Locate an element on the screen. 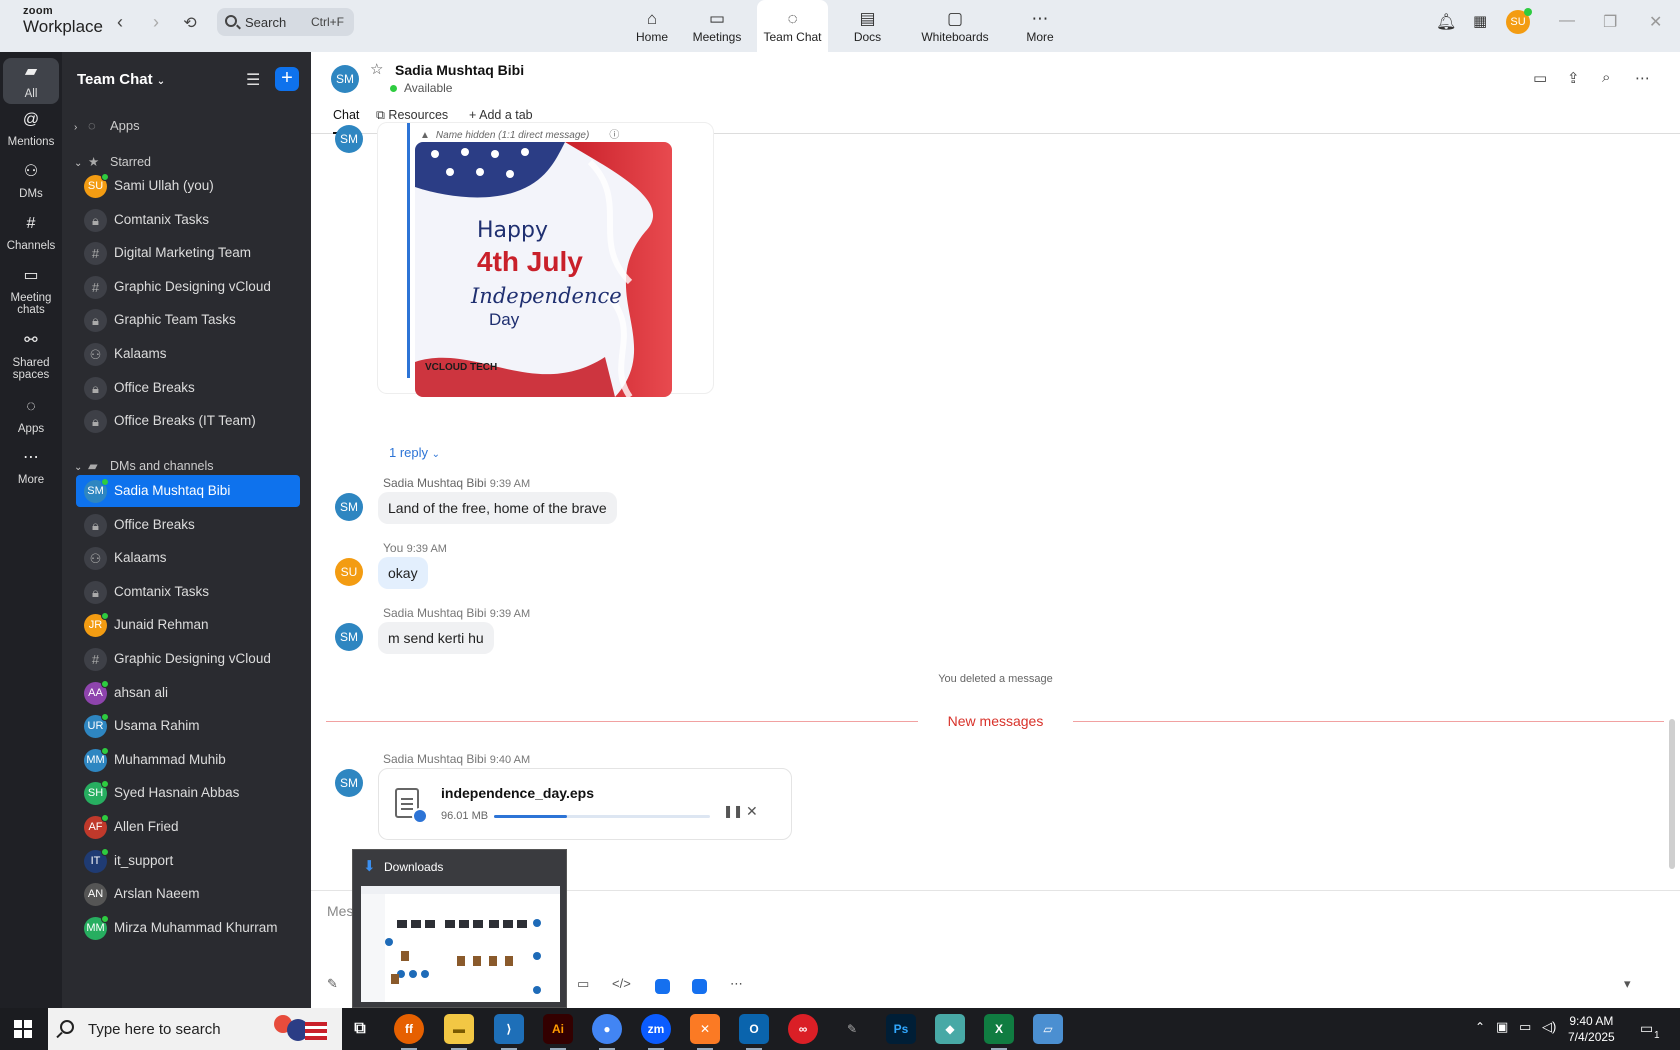 This screenshot has width=1680, height=1050. tab-more: ⋯ More is located at coordinates (1040, 26).